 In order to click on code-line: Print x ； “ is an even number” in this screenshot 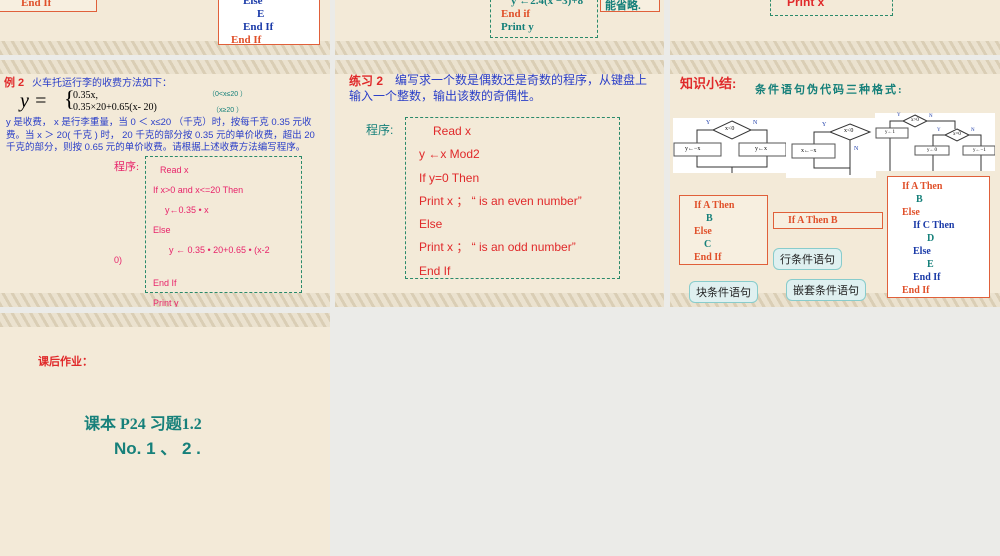, I will do `click(500, 200)`.